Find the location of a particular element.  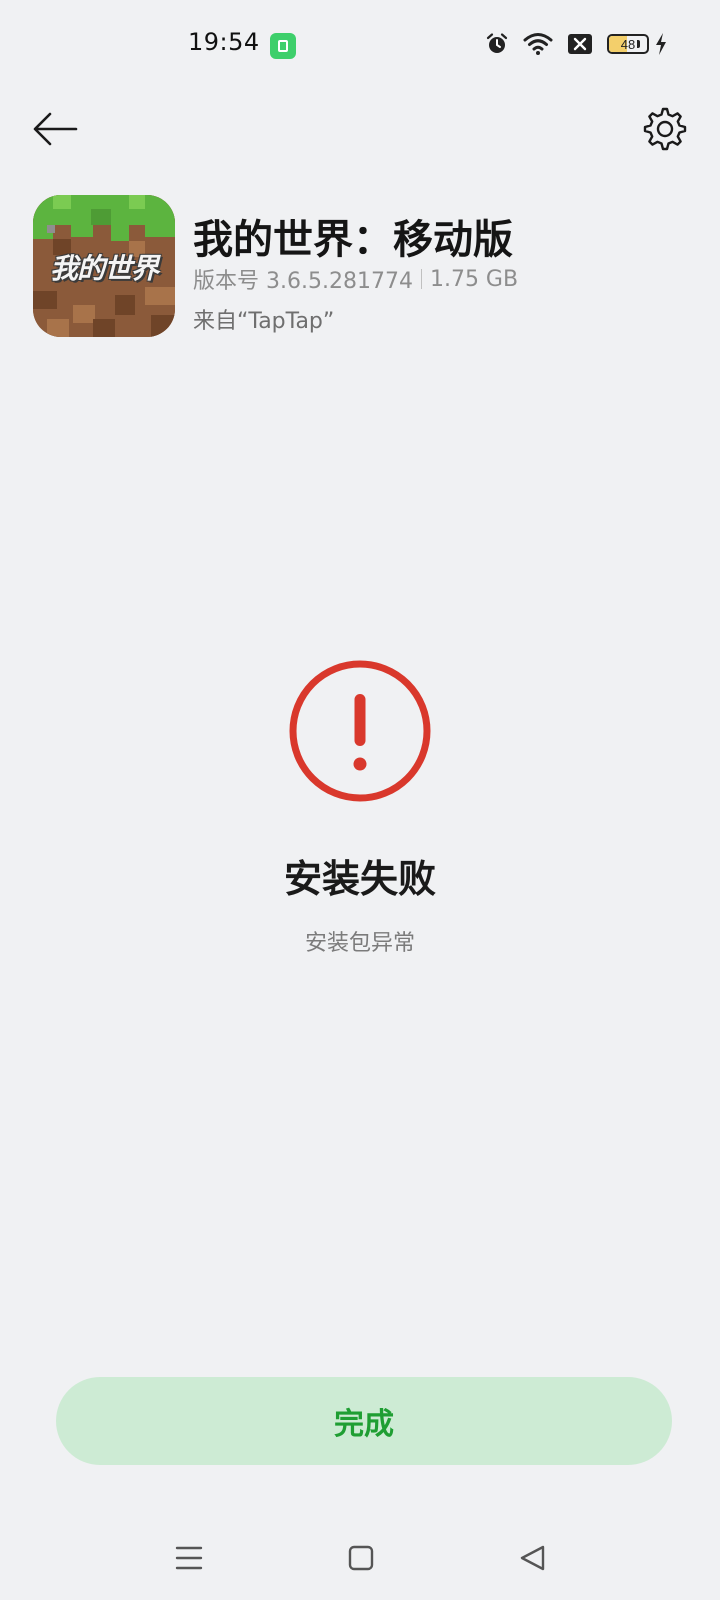

app-version: 版本号 3.6.5.281774 is located at coordinates (303, 281).